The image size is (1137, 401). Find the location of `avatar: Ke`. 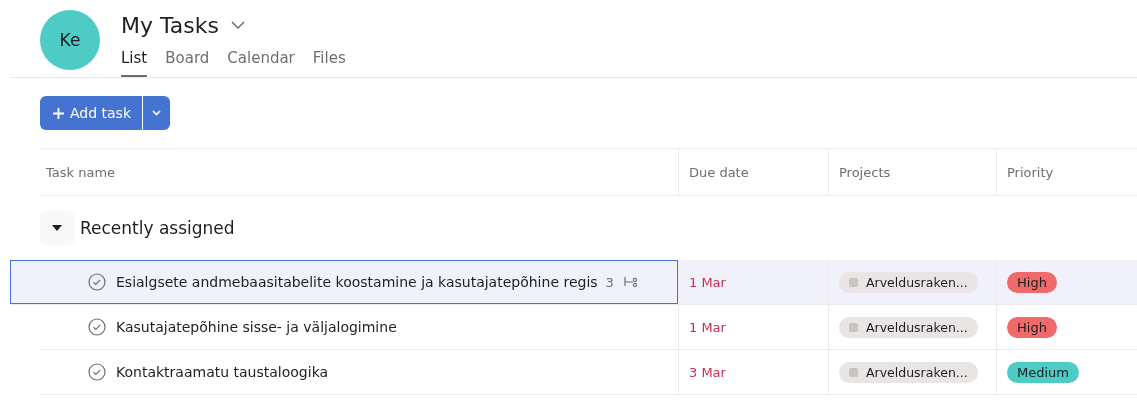

avatar: Ke is located at coordinates (70, 40).